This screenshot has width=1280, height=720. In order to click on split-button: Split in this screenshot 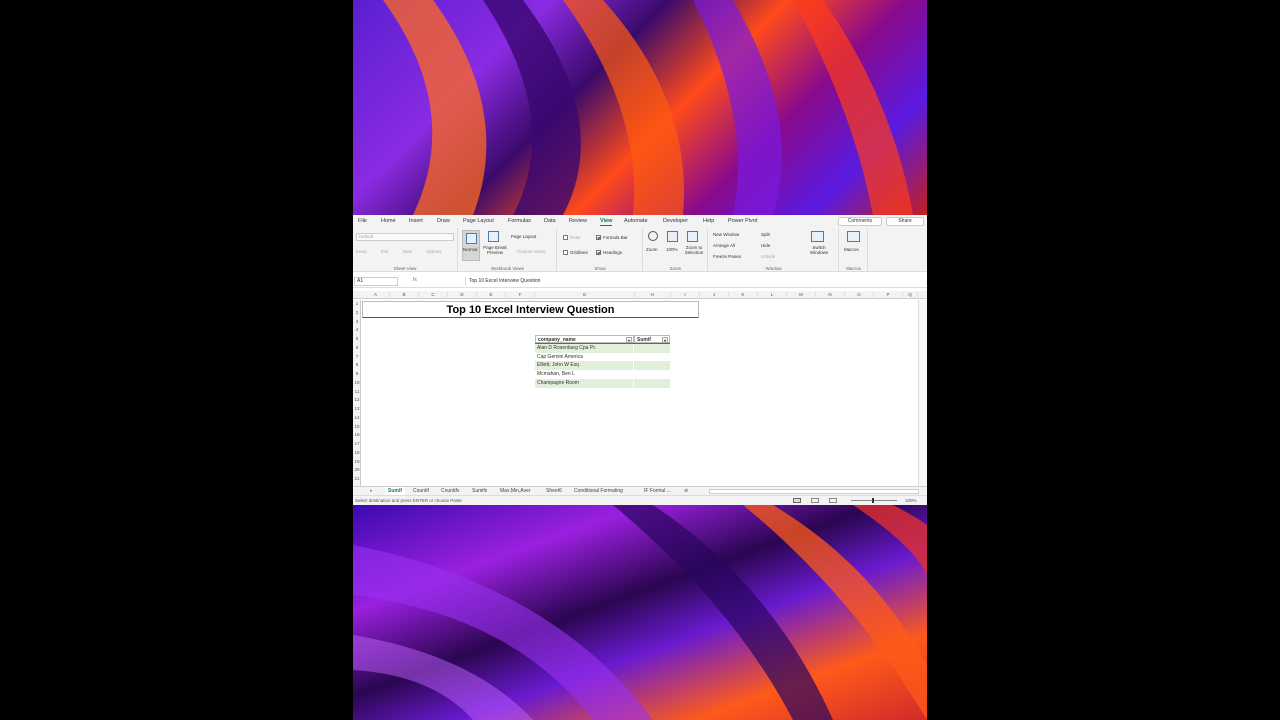, I will do `click(765, 234)`.